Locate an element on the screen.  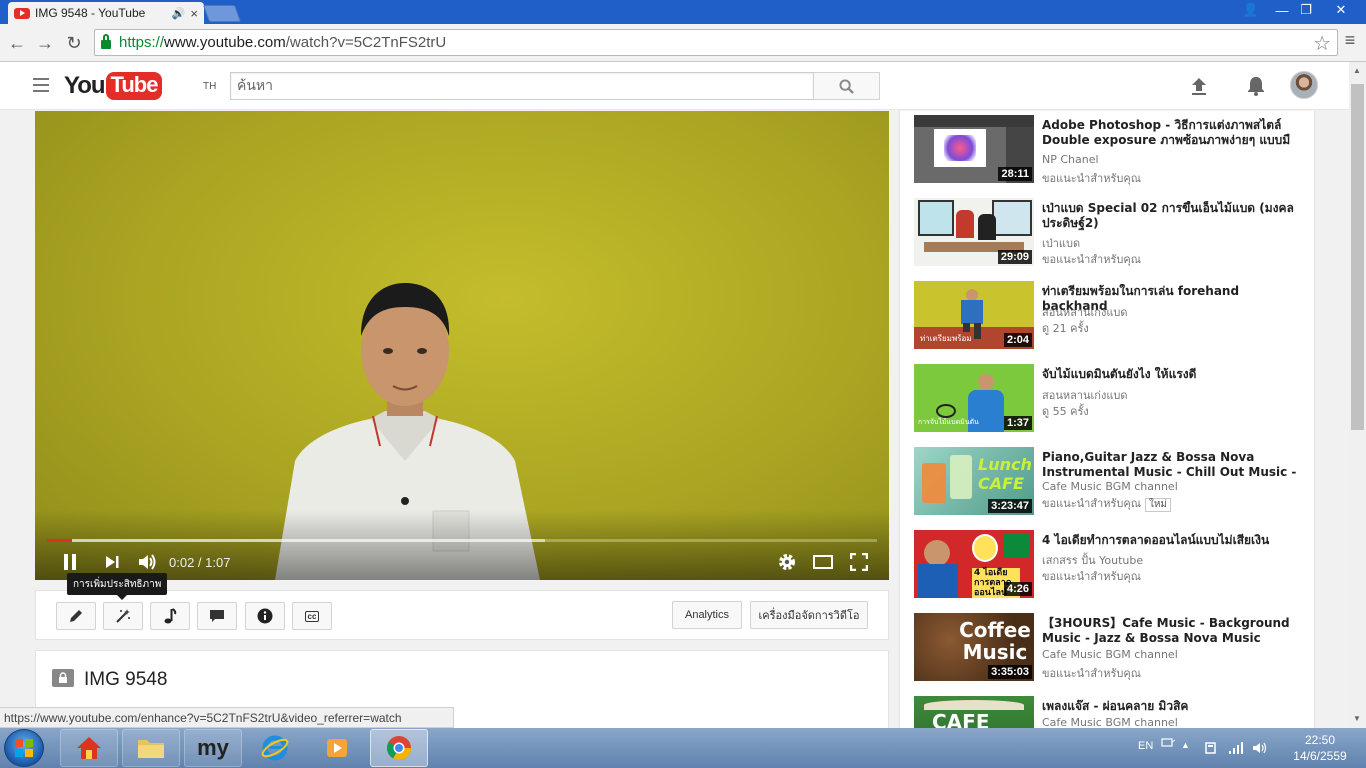
search-button is located at coordinates (846, 86).